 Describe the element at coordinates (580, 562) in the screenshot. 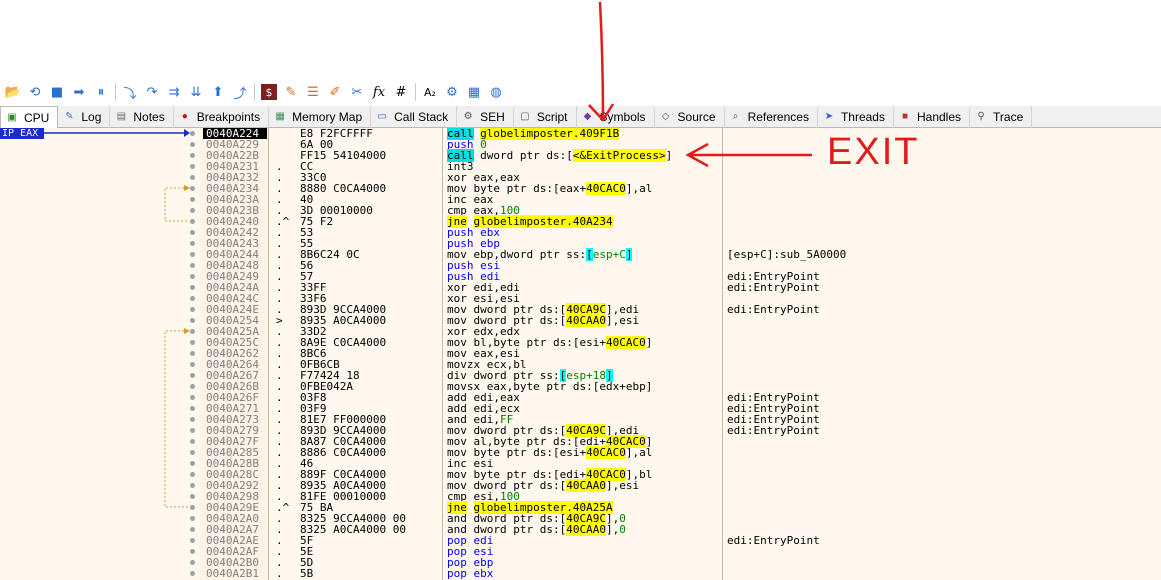

I see `disasm-row: 0040A2B0. 5D pop ebp` at that location.